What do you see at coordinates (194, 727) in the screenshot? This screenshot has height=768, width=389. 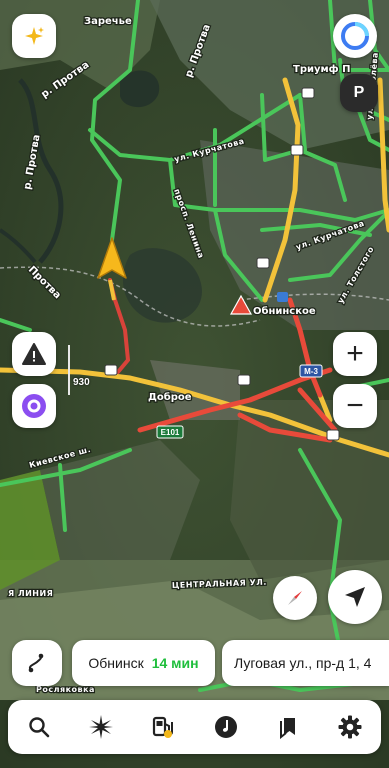 I see `bottom-toolbar` at bounding box center [194, 727].